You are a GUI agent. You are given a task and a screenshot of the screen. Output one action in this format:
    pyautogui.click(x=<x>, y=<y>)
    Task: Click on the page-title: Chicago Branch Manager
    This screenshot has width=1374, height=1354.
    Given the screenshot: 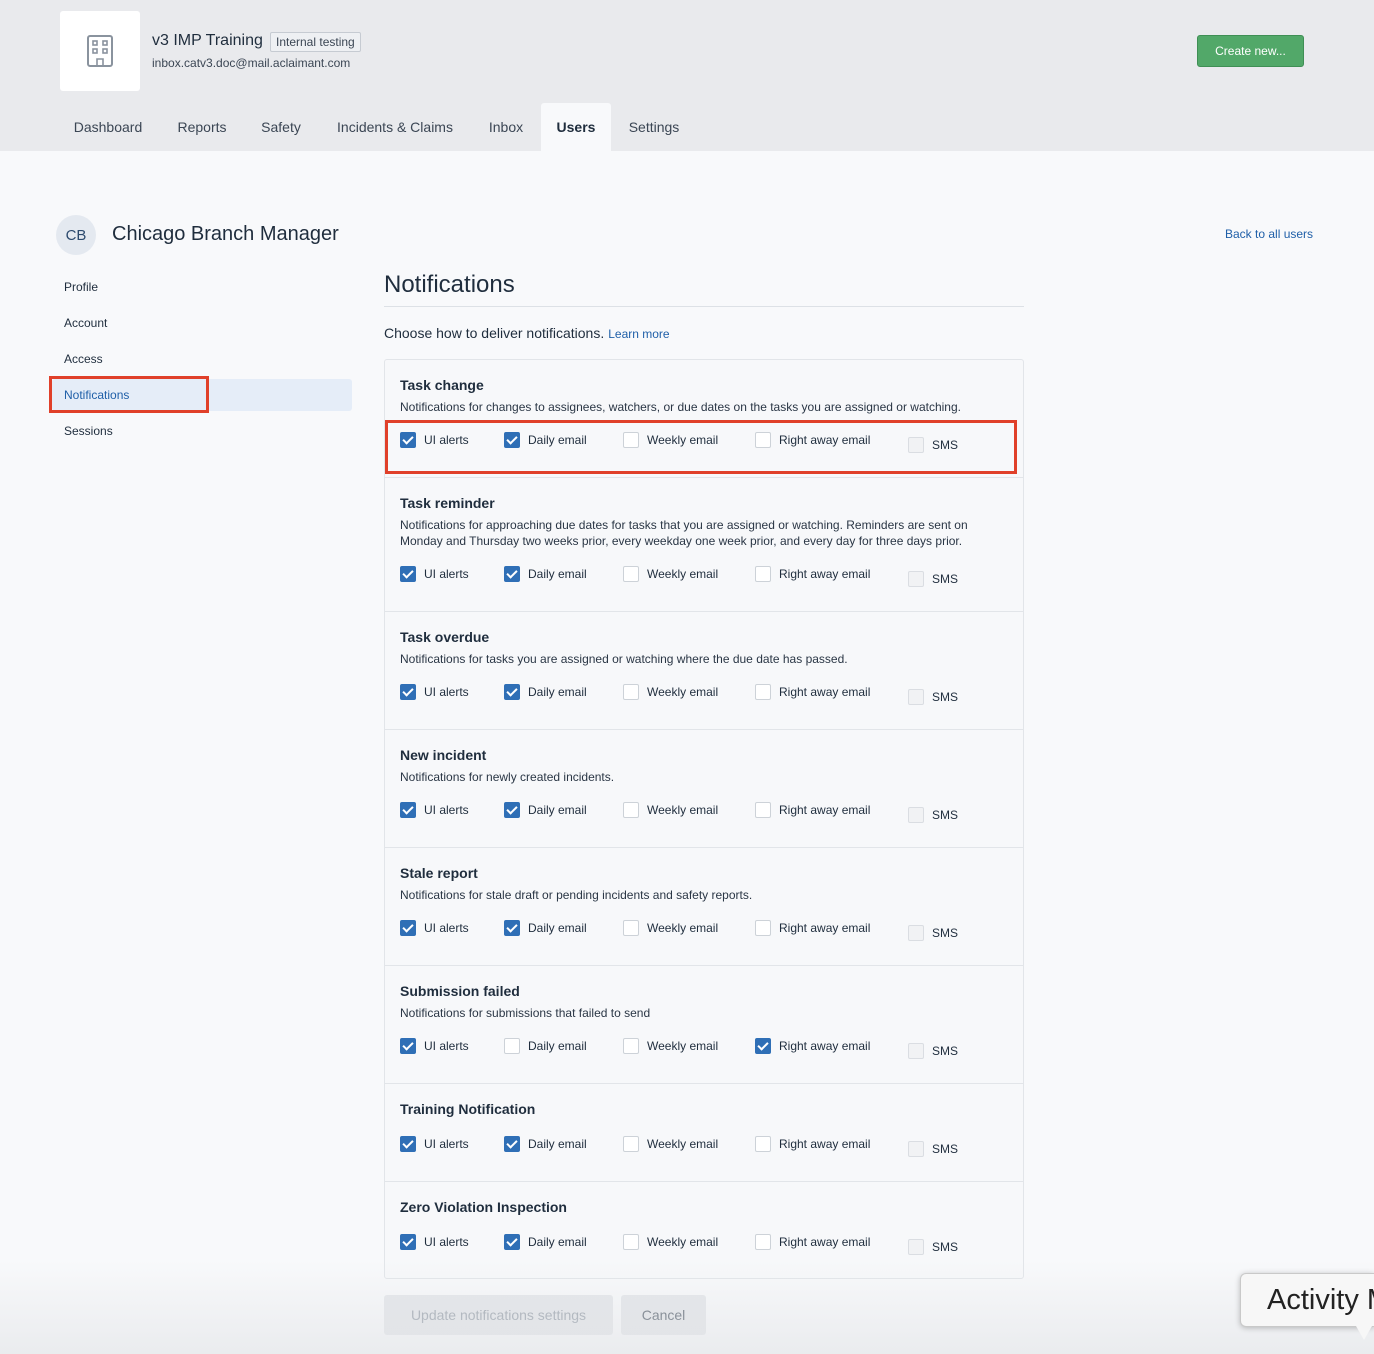 What is the action you would take?
    pyautogui.click(x=225, y=234)
    